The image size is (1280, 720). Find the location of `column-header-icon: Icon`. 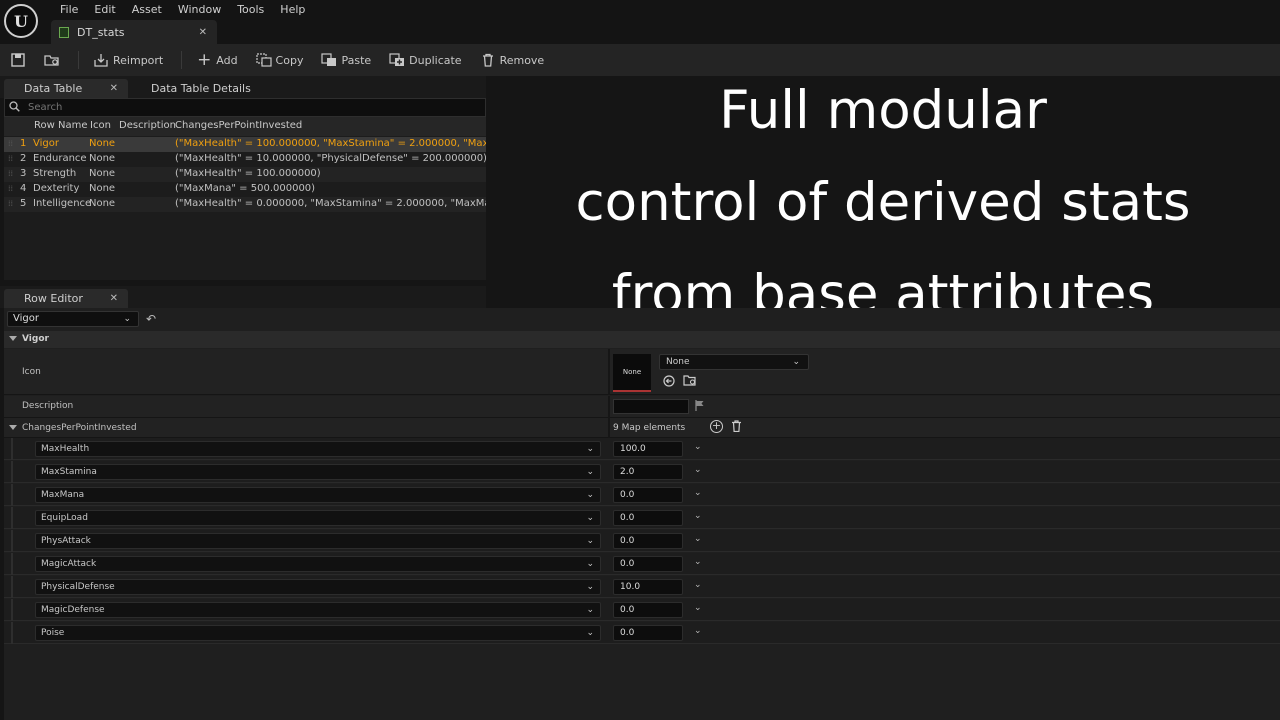

column-header-icon: Icon is located at coordinates (100, 125).